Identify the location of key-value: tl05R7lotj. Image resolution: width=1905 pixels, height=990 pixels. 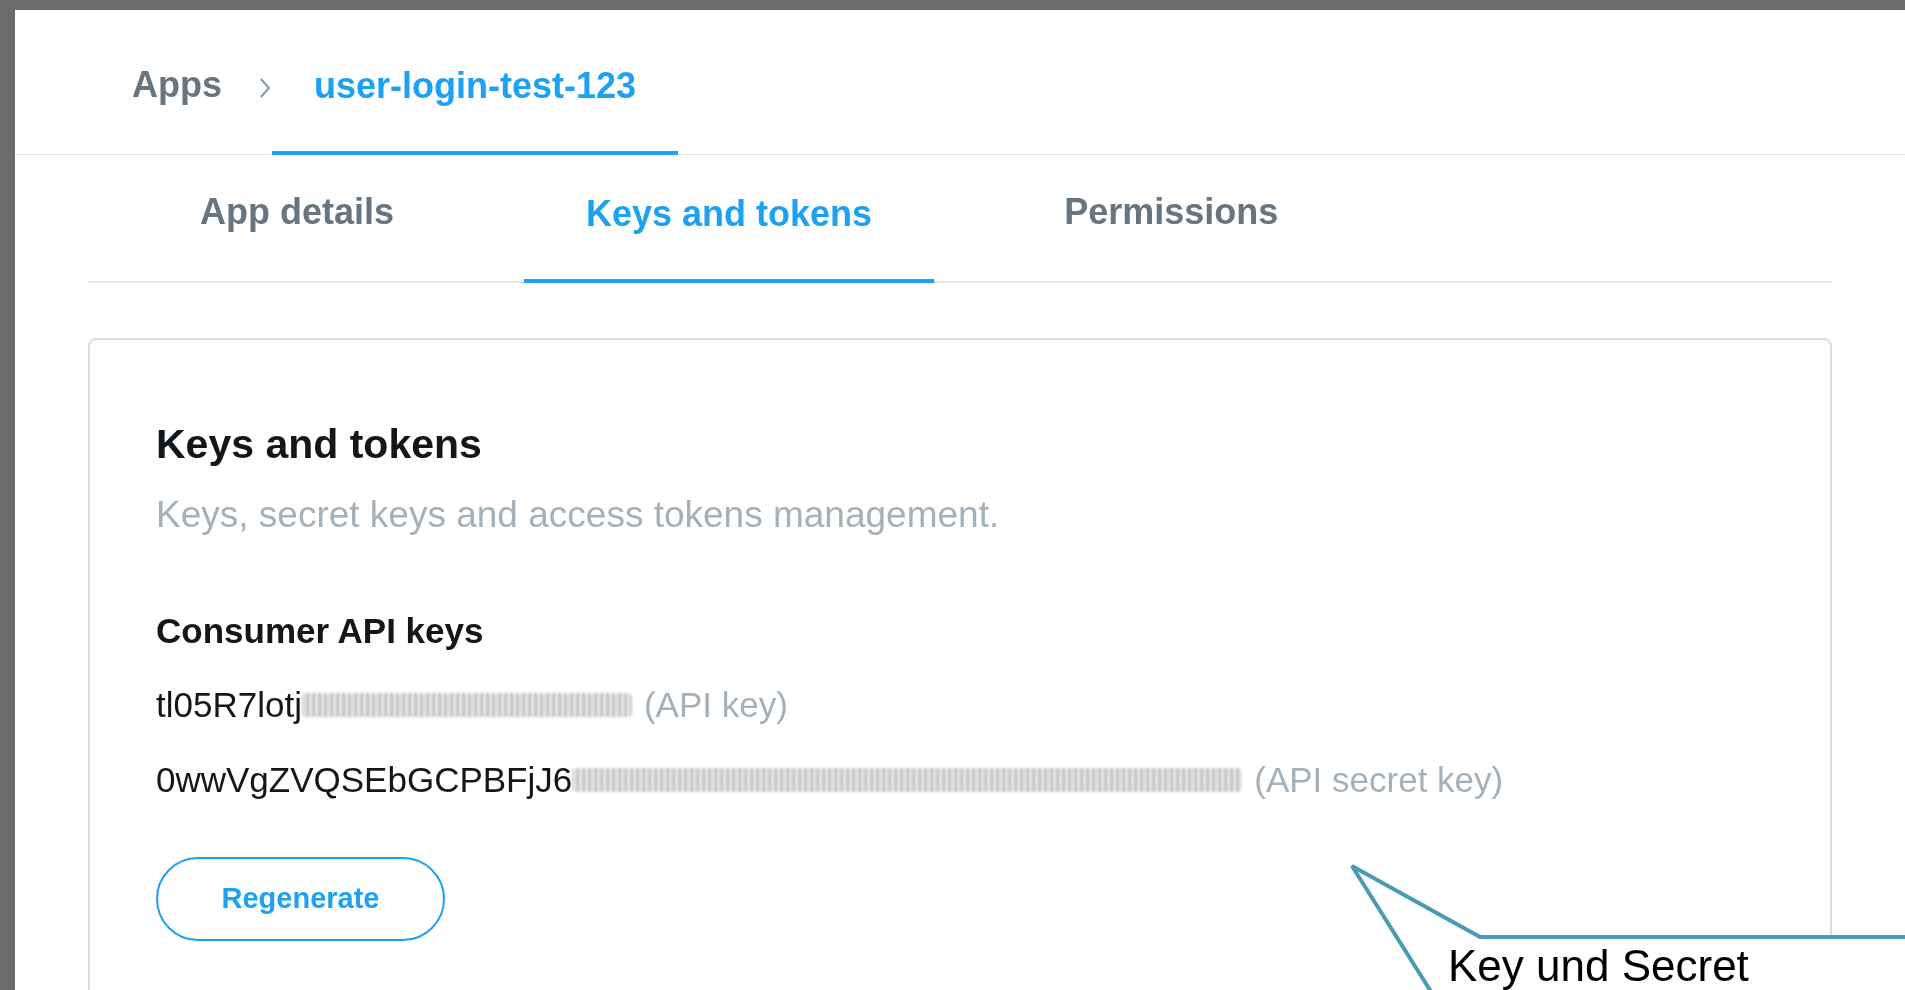
(229, 704).